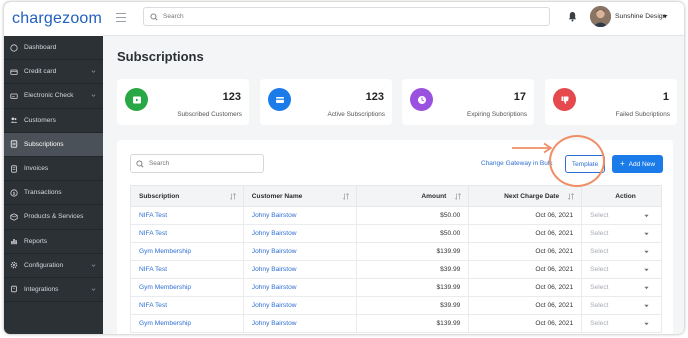  What do you see at coordinates (611, 102) in the screenshot?
I see `stat-card-failed-subscriptions: 1 Failed Subcriptions` at bounding box center [611, 102].